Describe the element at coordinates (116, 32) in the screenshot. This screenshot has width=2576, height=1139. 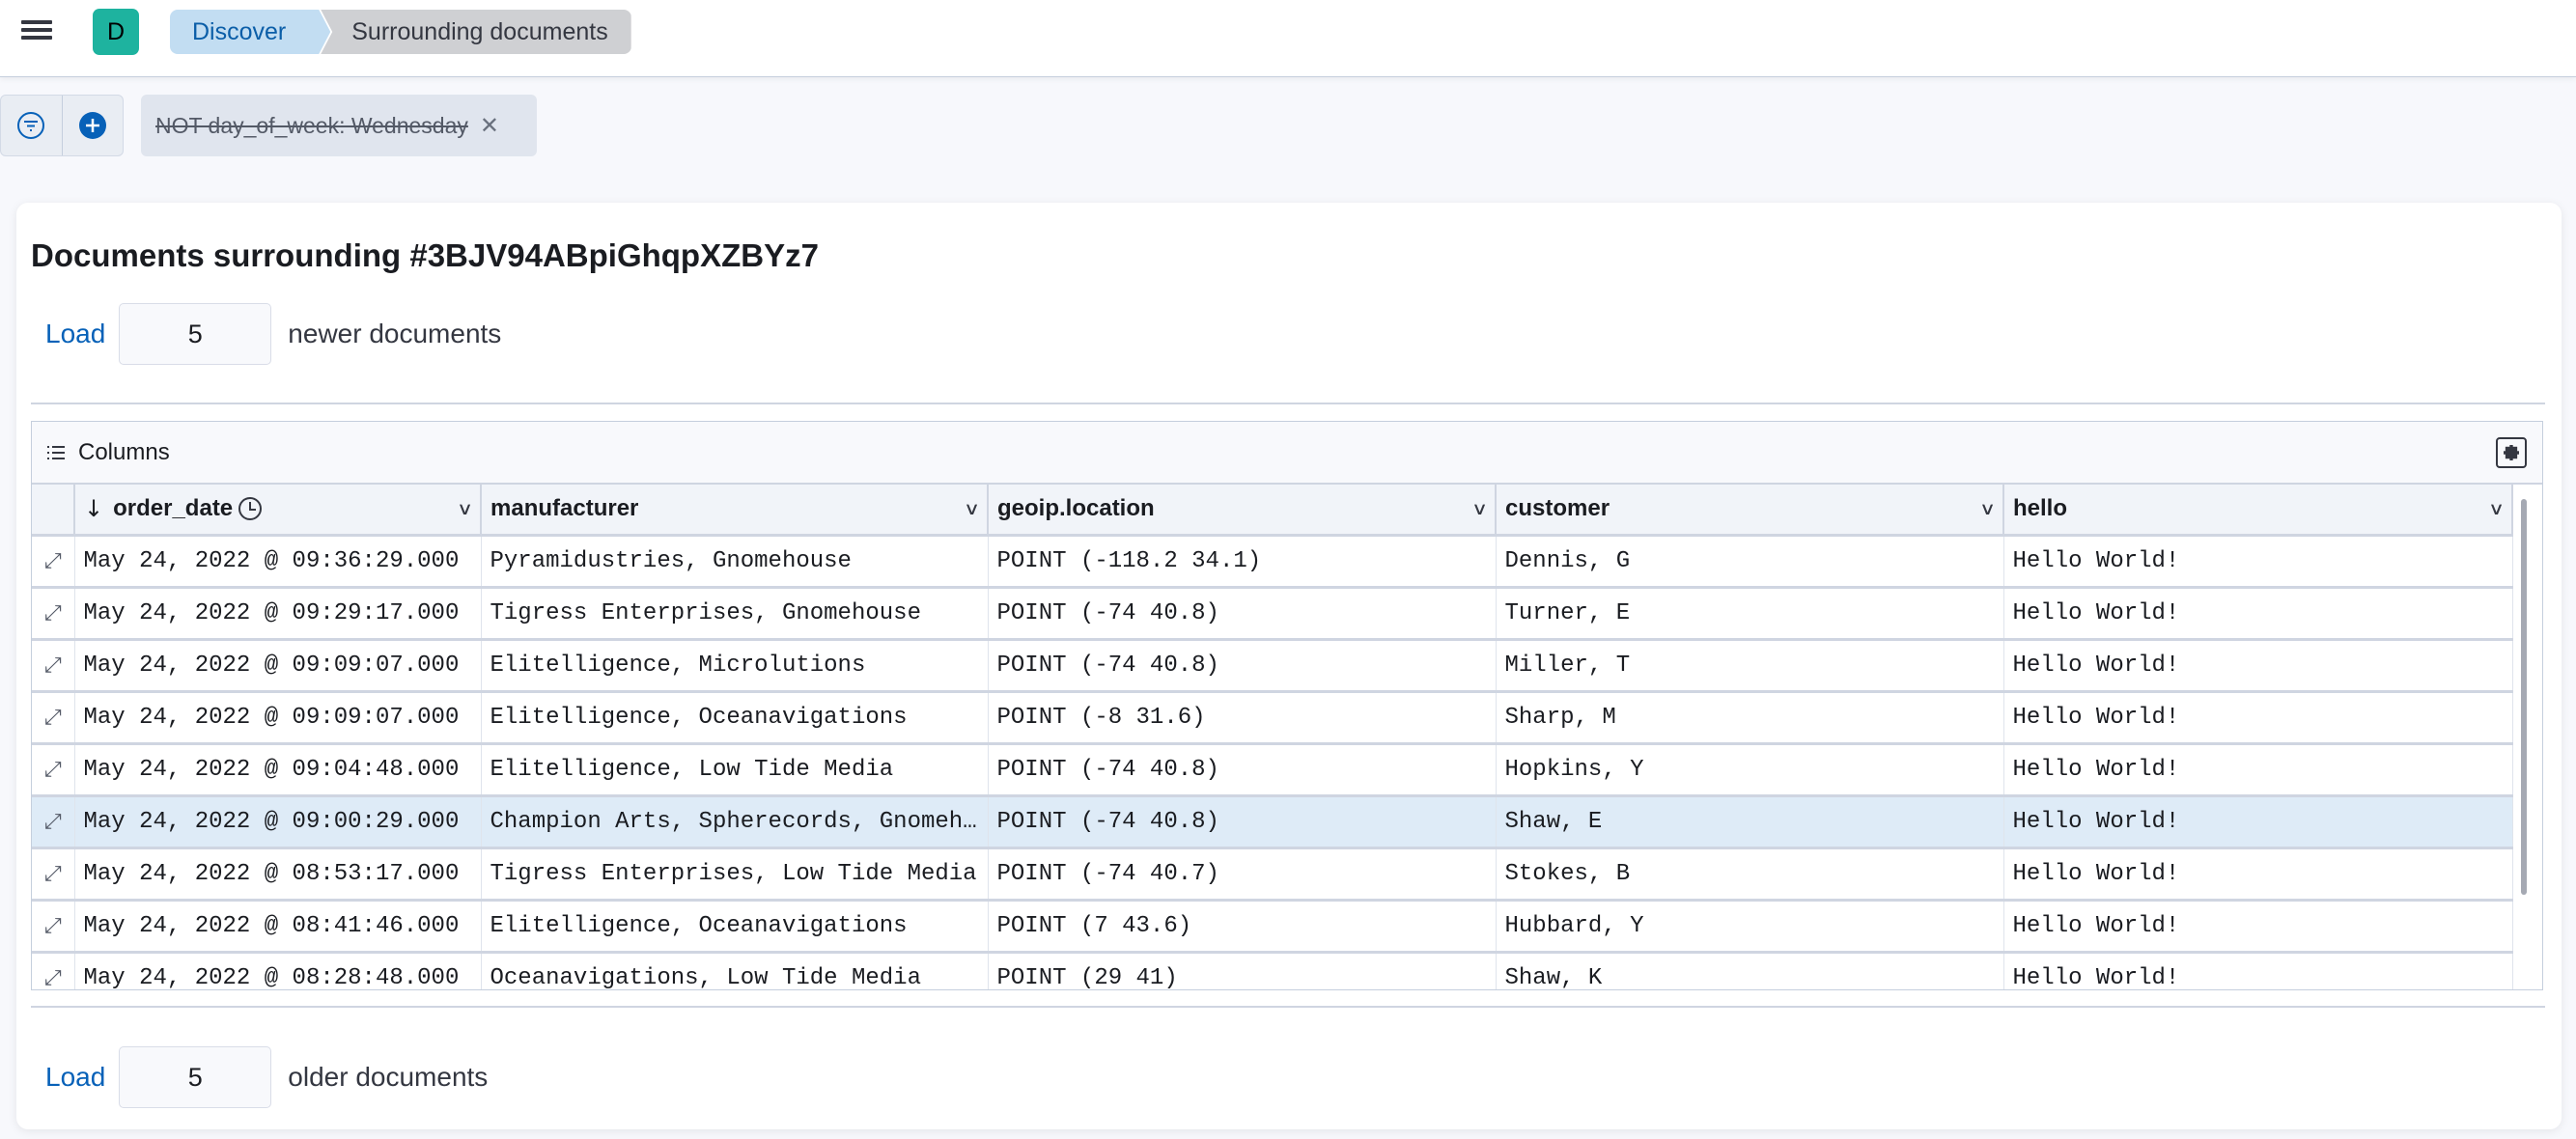
I see `space-avatar: D` at that location.